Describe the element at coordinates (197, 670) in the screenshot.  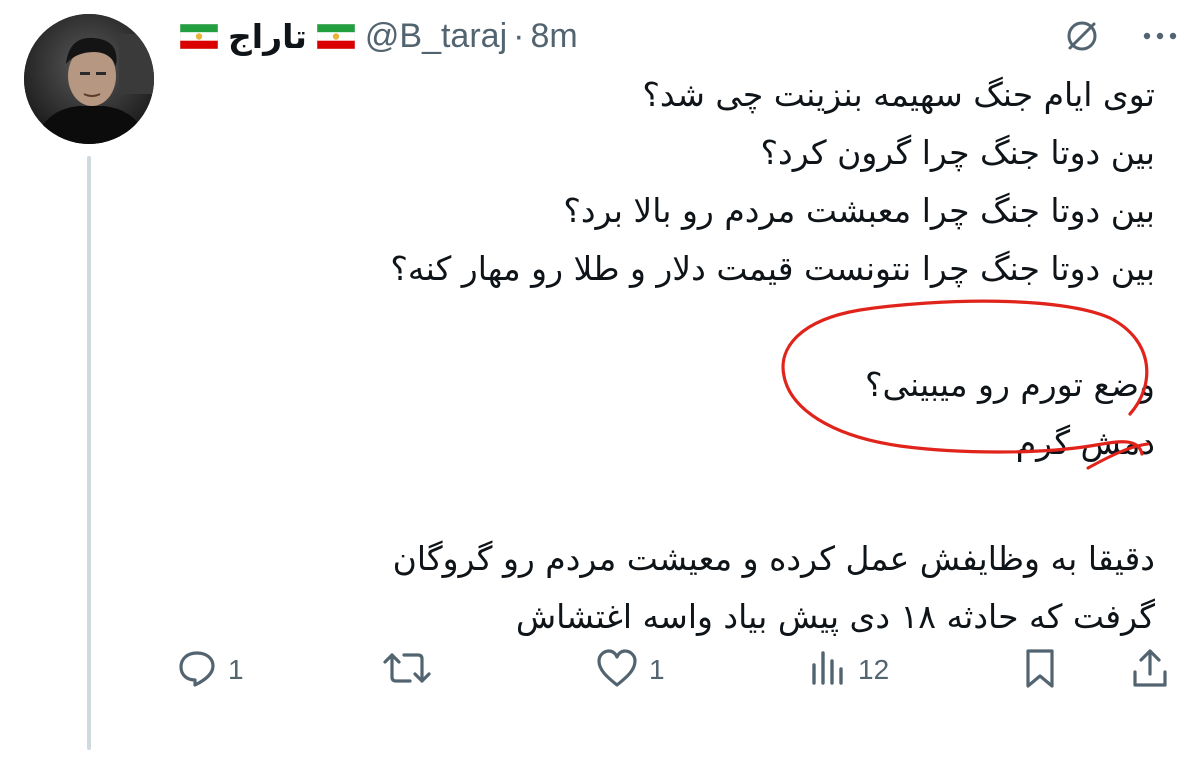
I see `reply-icon` at that location.